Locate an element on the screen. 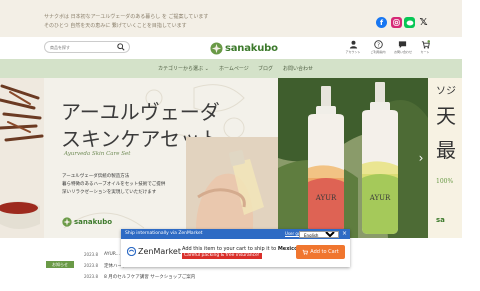 This screenshot has height=291, width=480. zenmarket-logo-text: ZenMarket is located at coordinates (159, 251).